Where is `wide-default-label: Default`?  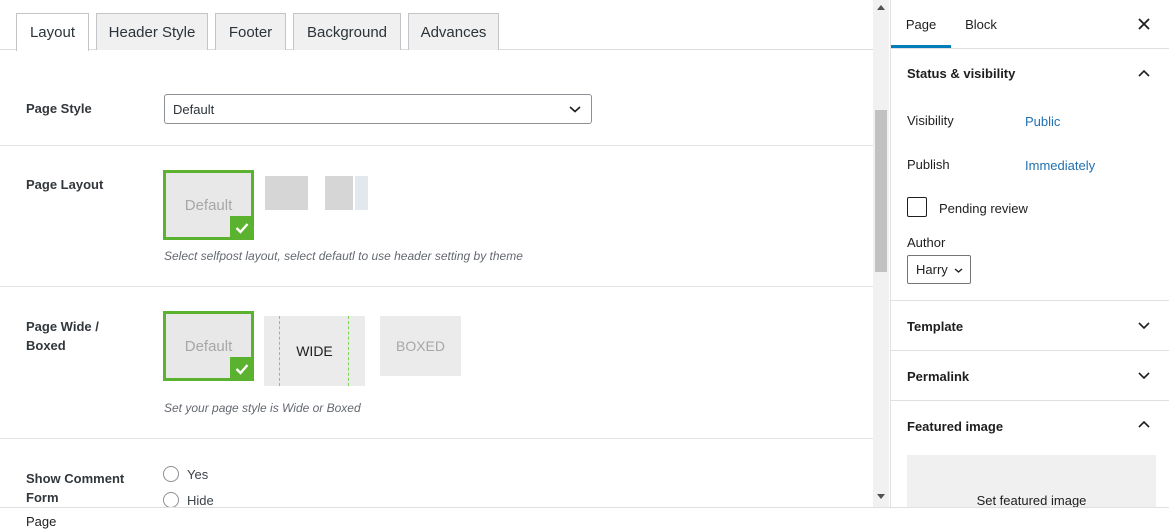
wide-default-label: Default is located at coordinates (208, 346).